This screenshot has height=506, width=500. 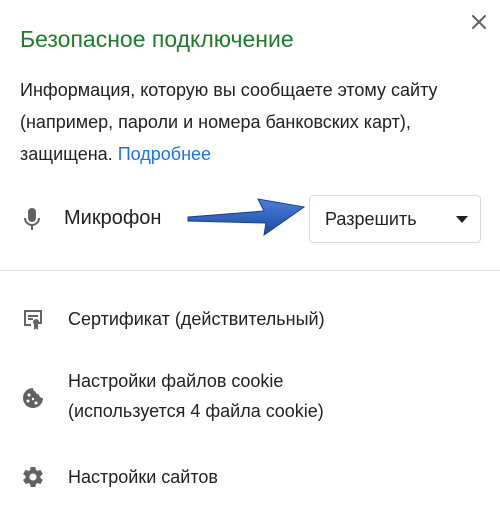 I want to click on close-icon, so click(x=479, y=22).